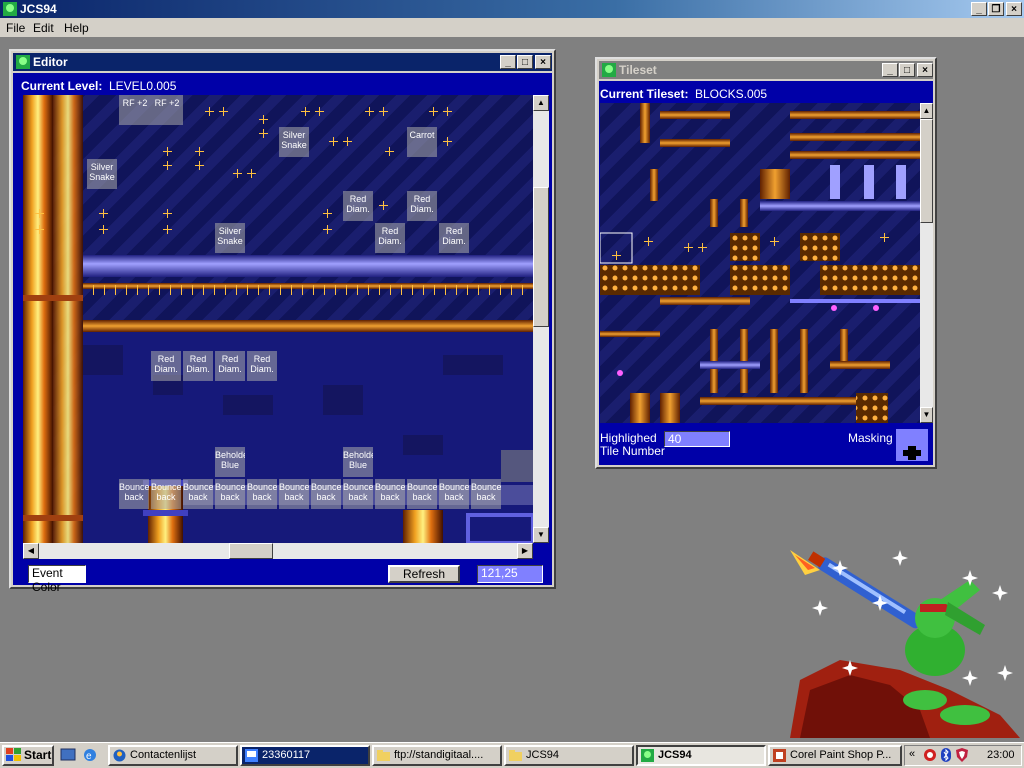  I want to click on scroll-right-icon: ▶, so click(525, 551).